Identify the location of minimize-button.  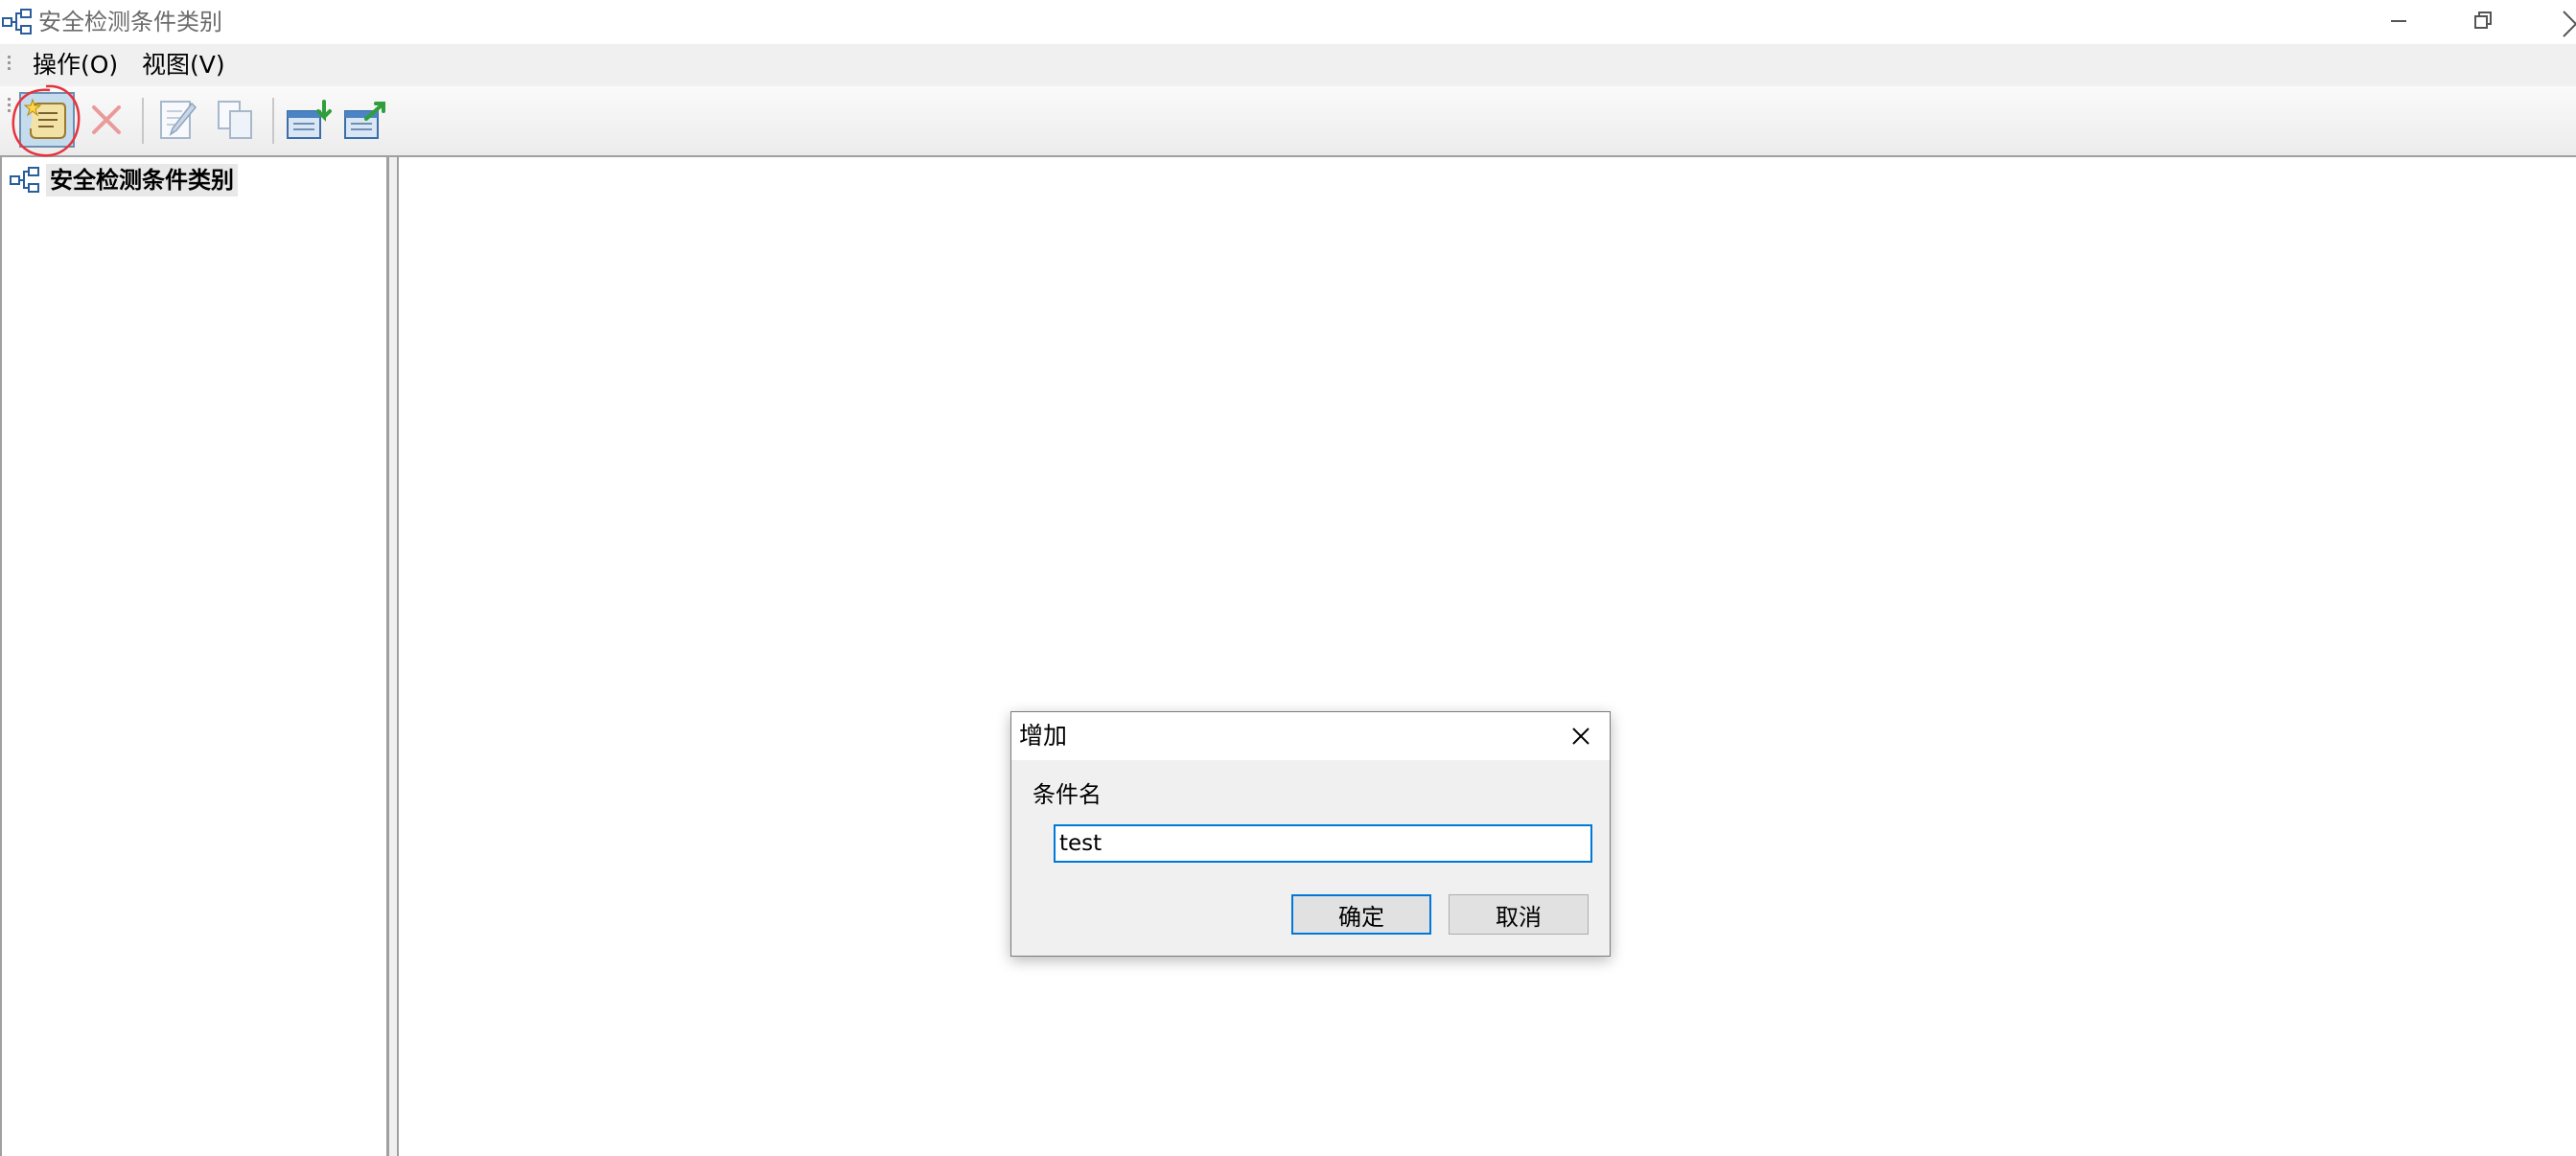
(2396, 22).